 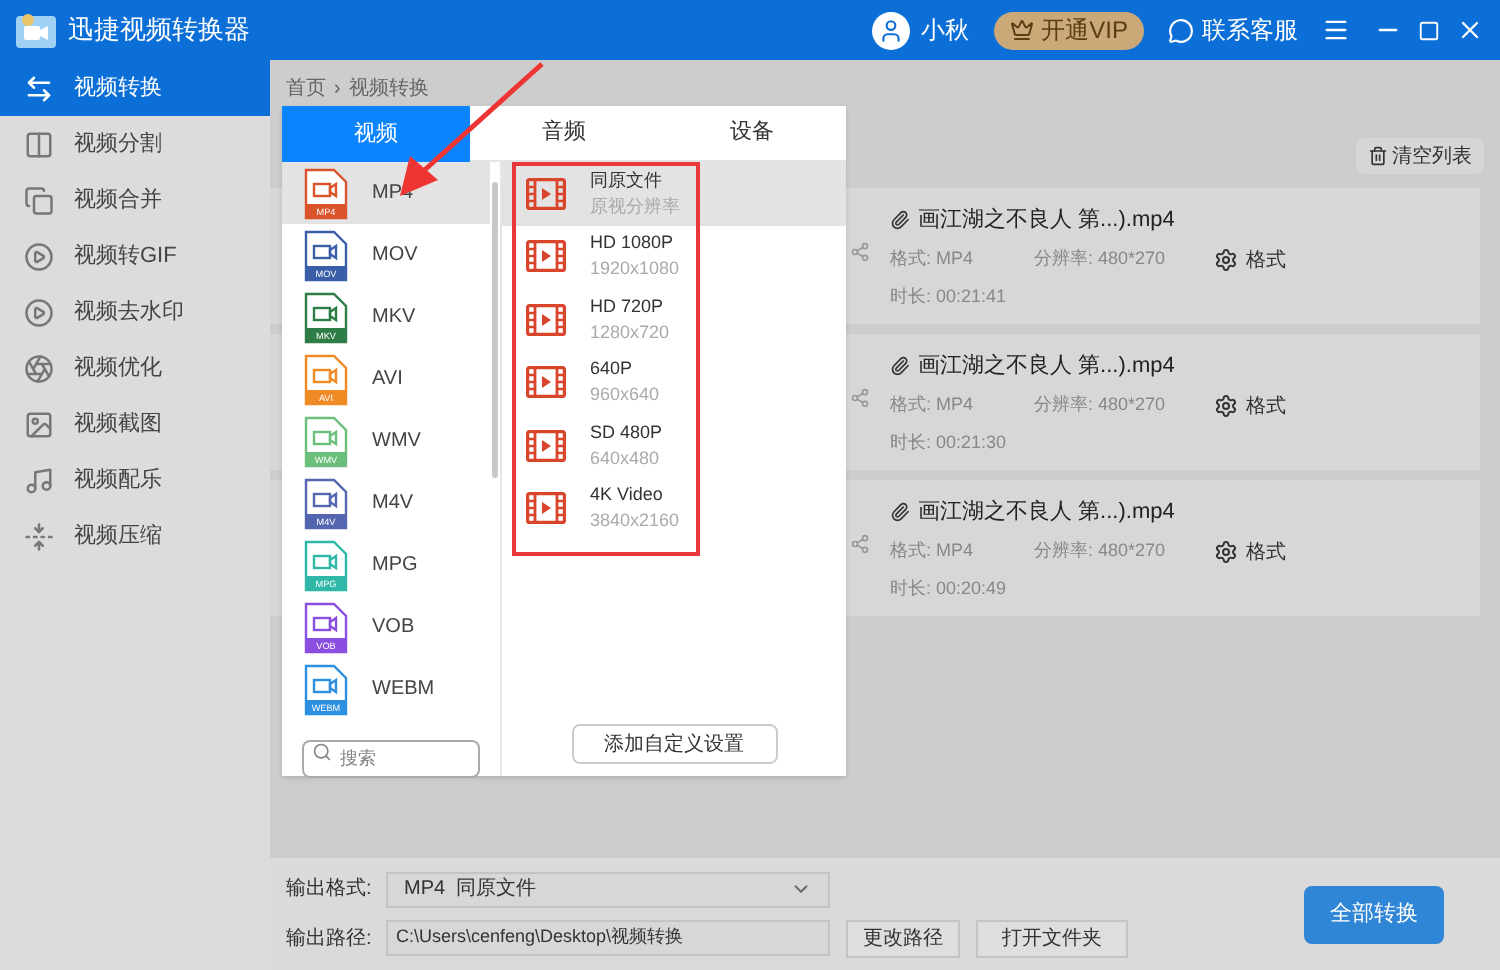 I want to click on reel-icon, so click(x=39, y=368).